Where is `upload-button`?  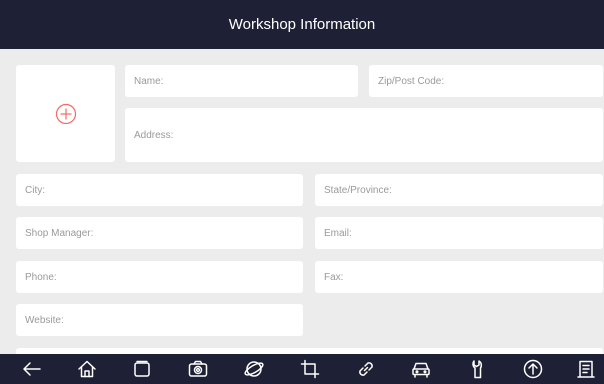
upload-button is located at coordinates (533, 369).